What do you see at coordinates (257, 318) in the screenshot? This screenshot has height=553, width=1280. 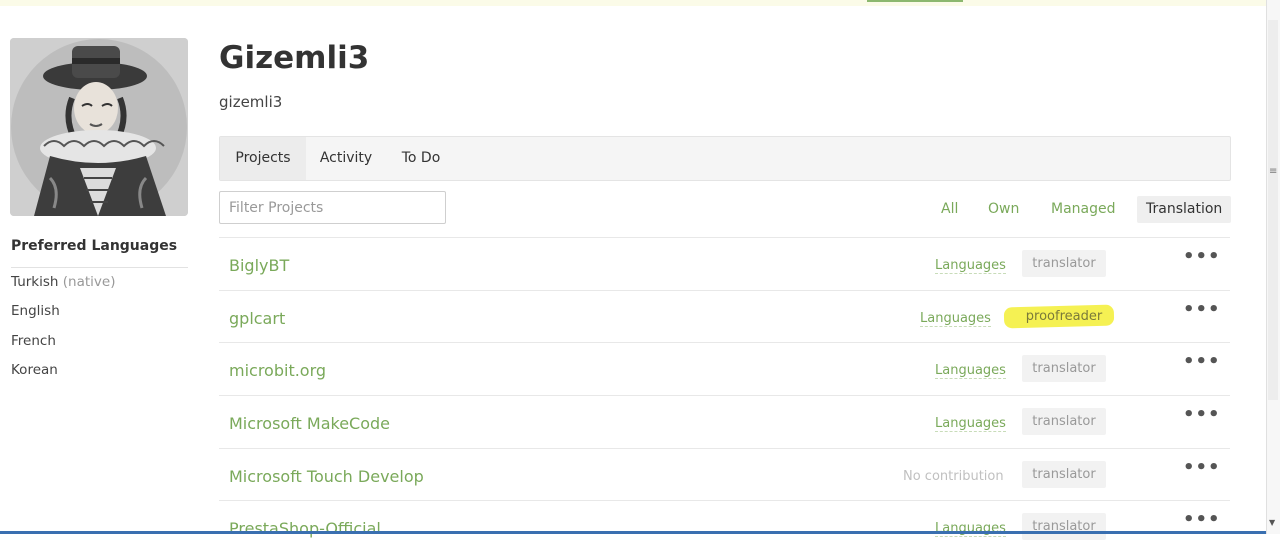 I see `project-name: gplcart` at bounding box center [257, 318].